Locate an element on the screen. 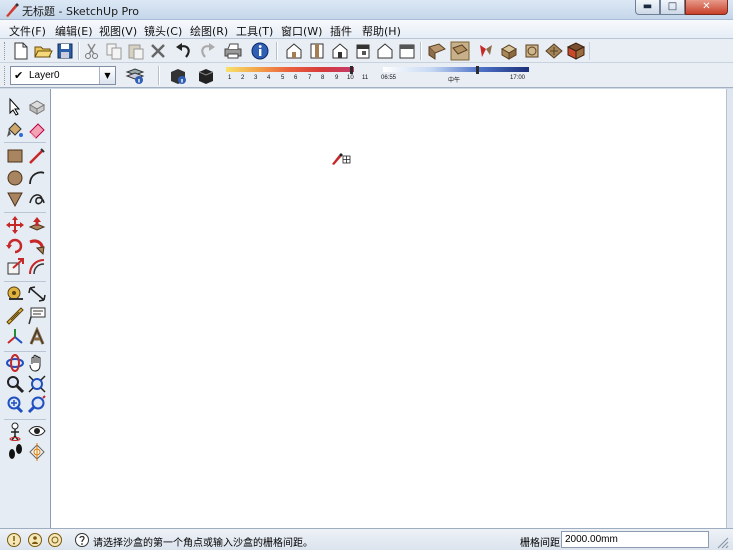 This screenshot has width=733, height=550. zoom-extents-icon is located at coordinates (15, 405).